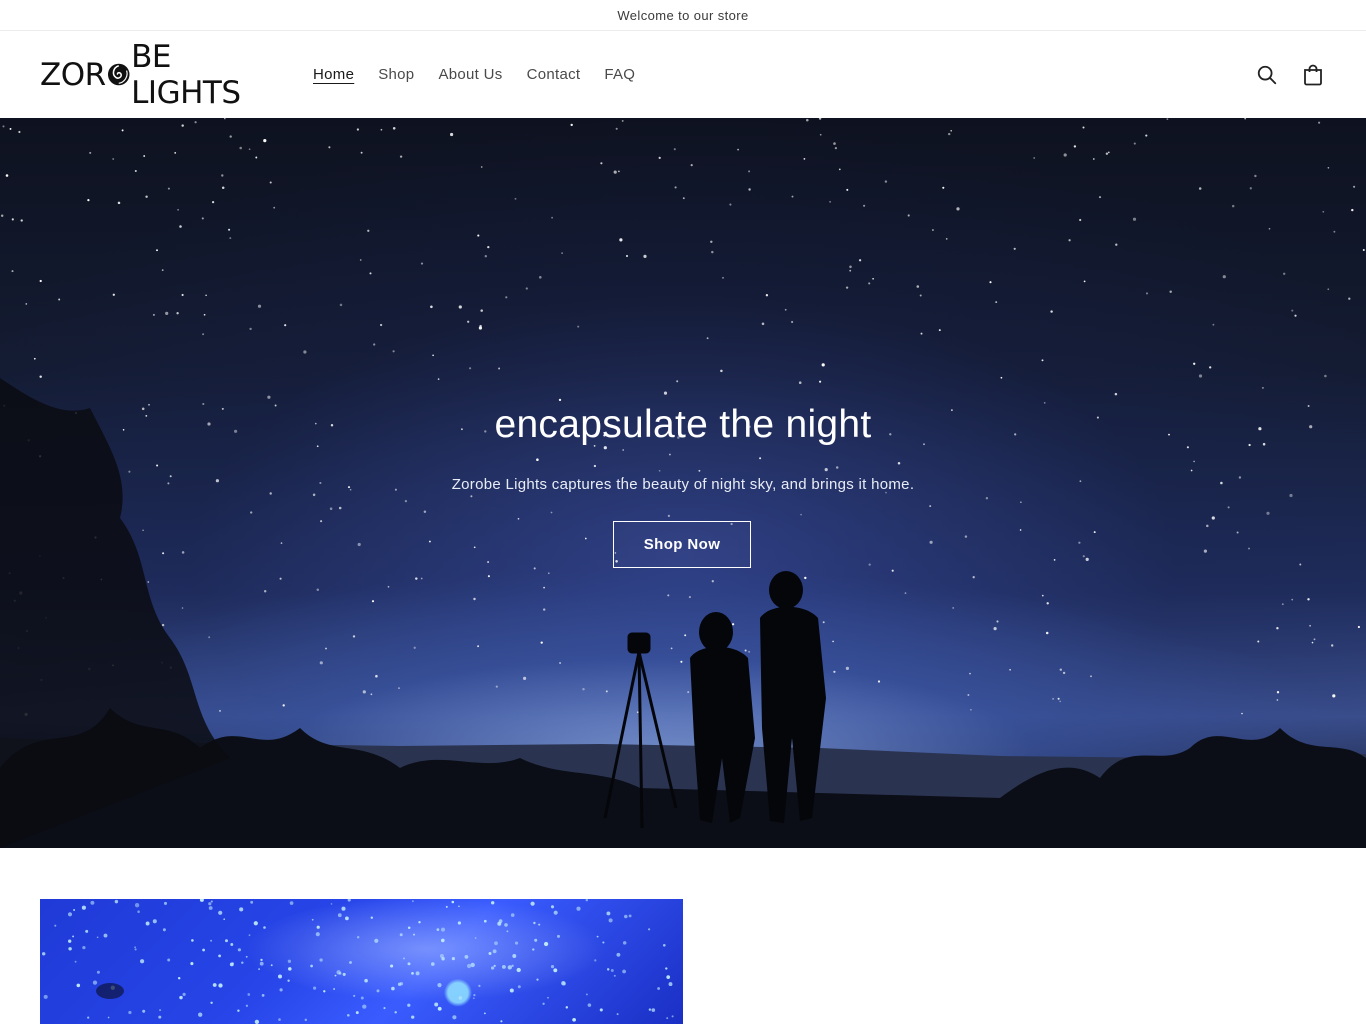 The width and height of the screenshot is (1366, 1024). Describe the element at coordinates (1313, 75) in the screenshot. I see `cart-icon` at that location.